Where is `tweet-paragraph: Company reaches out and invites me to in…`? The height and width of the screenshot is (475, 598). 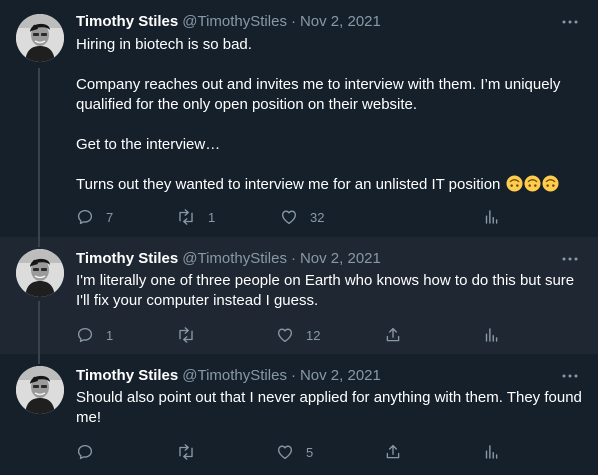
tweet-paragraph: Company reaches out and invites me to in… is located at coordinates (318, 94).